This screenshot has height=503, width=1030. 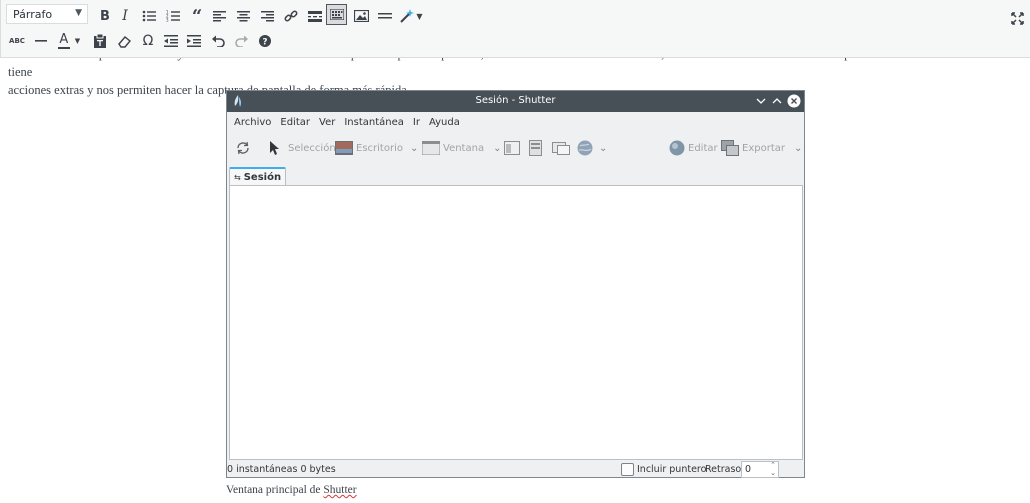 I want to click on caption-text: Ventana principal de, so click(x=275, y=490).